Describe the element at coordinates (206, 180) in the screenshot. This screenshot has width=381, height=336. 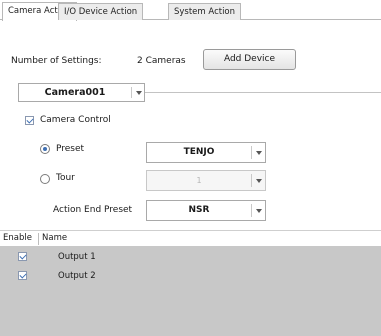
I see `tour-select: 1` at that location.